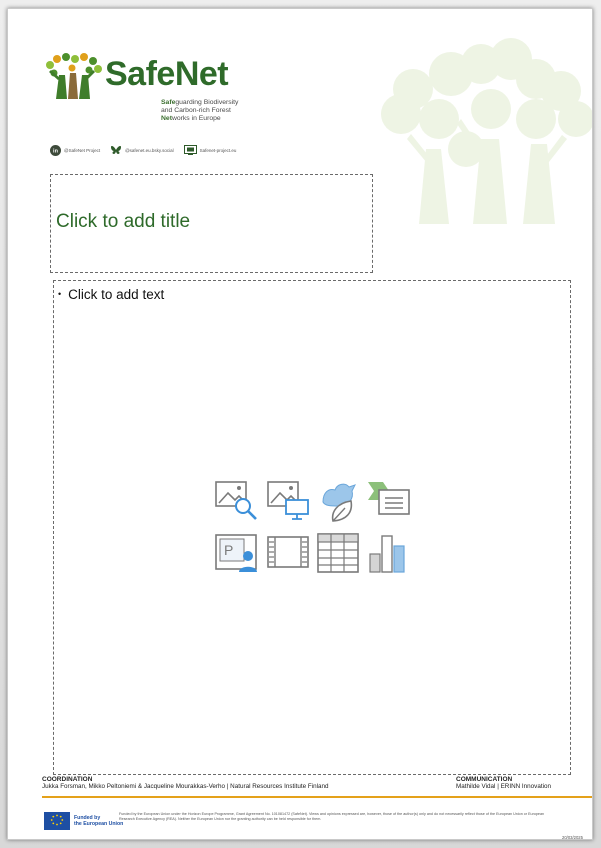 This screenshot has width=601, height=848. I want to click on content-placeholder-label: Click to add text, so click(116, 294).